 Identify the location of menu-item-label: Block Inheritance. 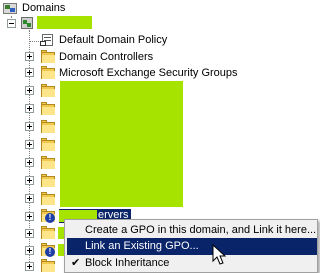
(127, 263).